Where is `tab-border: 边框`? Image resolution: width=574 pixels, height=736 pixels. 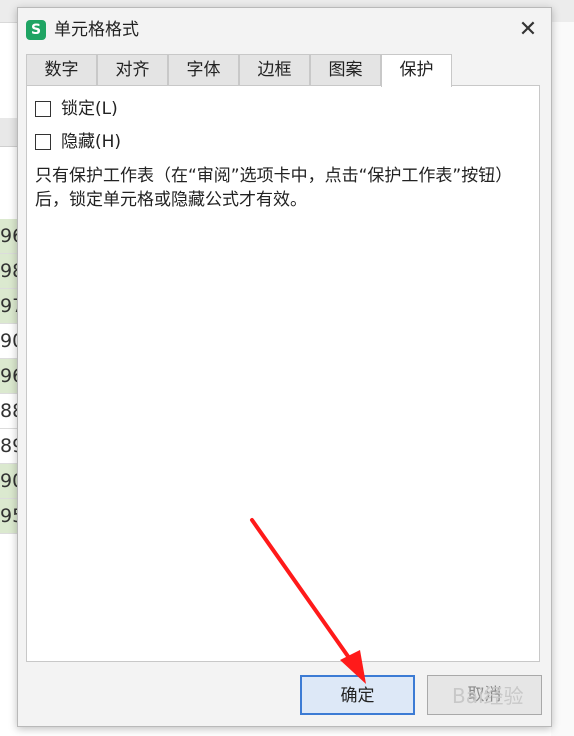
tab-border: 边框 is located at coordinates (274, 69).